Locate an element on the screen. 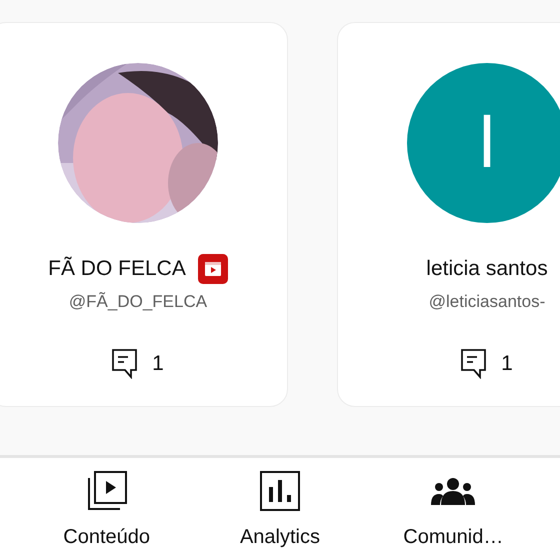 This screenshot has height=560, width=560. nav-tab: Analytics is located at coordinates (279, 511).